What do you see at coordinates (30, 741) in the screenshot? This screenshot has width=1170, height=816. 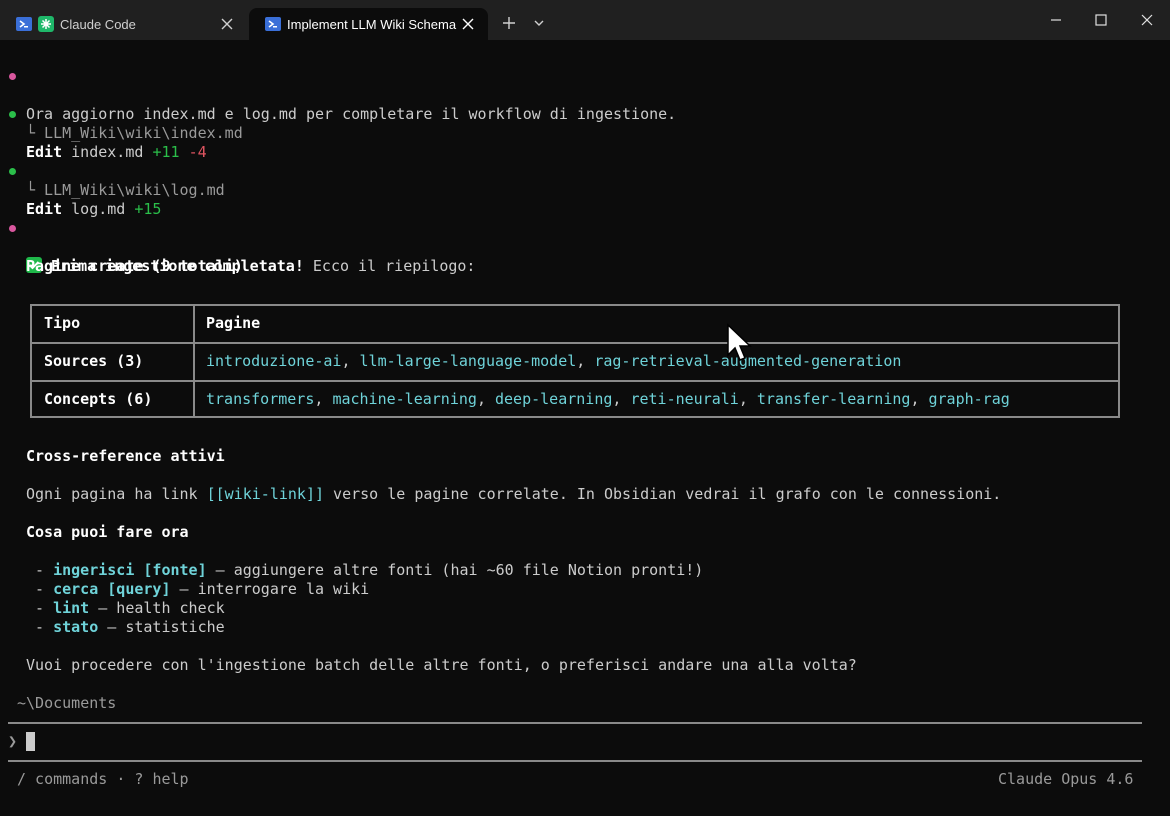 I see `prompt-input-cursor` at bounding box center [30, 741].